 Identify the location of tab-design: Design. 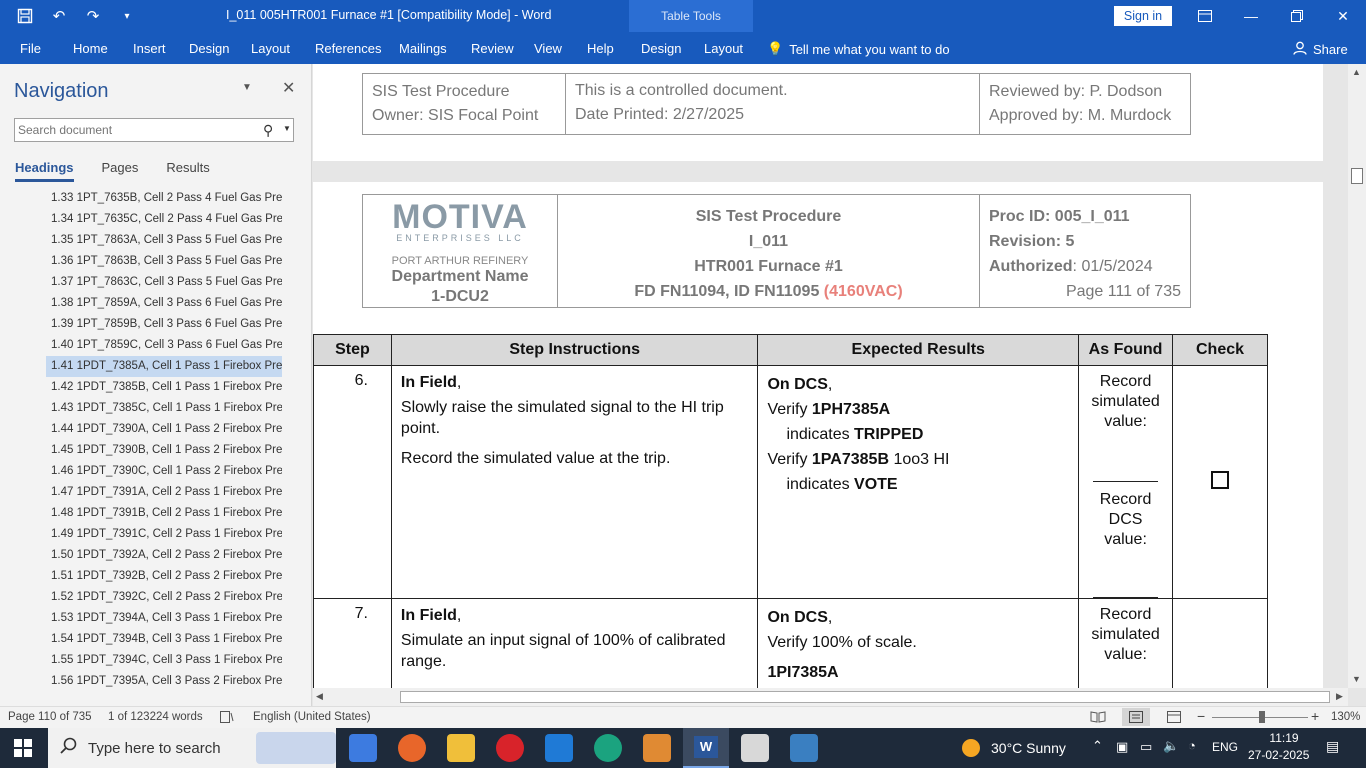
(209, 48).